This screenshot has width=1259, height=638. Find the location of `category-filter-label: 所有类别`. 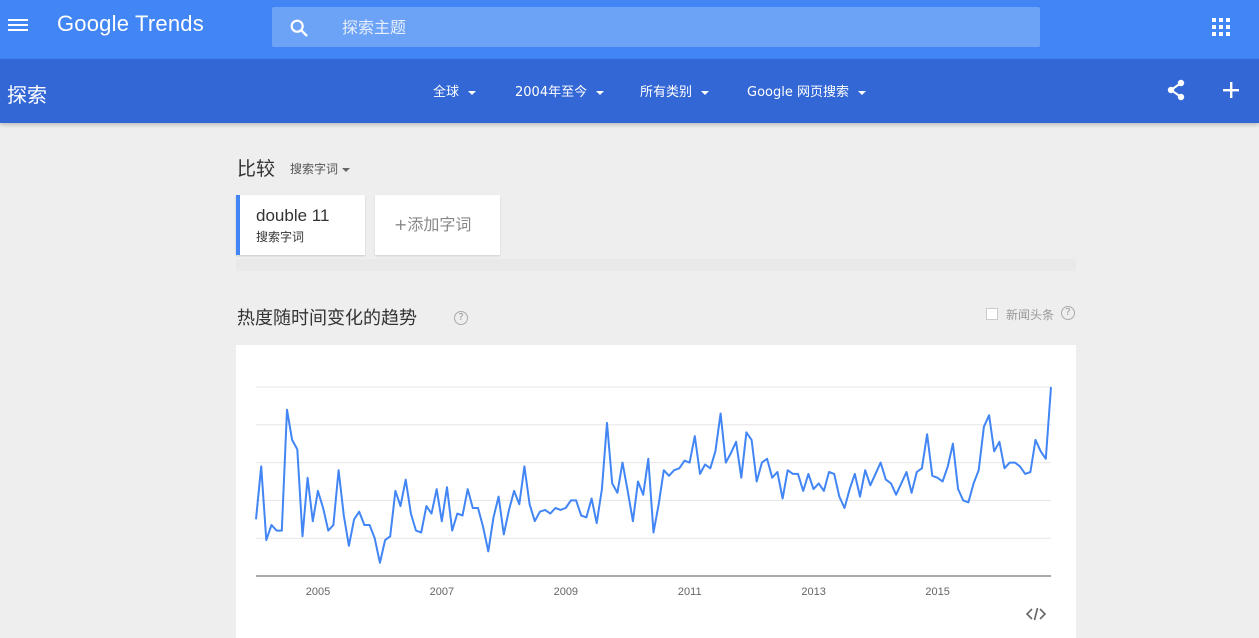

category-filter-label: 所有类别 is located at coordinates (666, 92).